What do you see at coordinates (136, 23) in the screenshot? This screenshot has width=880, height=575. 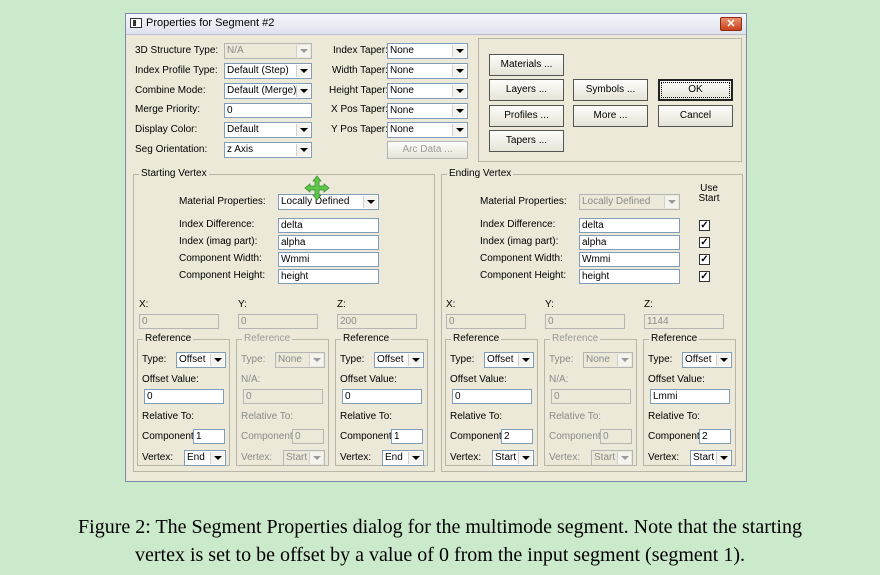 I see `window-icon` at bounding box center [136, 23].